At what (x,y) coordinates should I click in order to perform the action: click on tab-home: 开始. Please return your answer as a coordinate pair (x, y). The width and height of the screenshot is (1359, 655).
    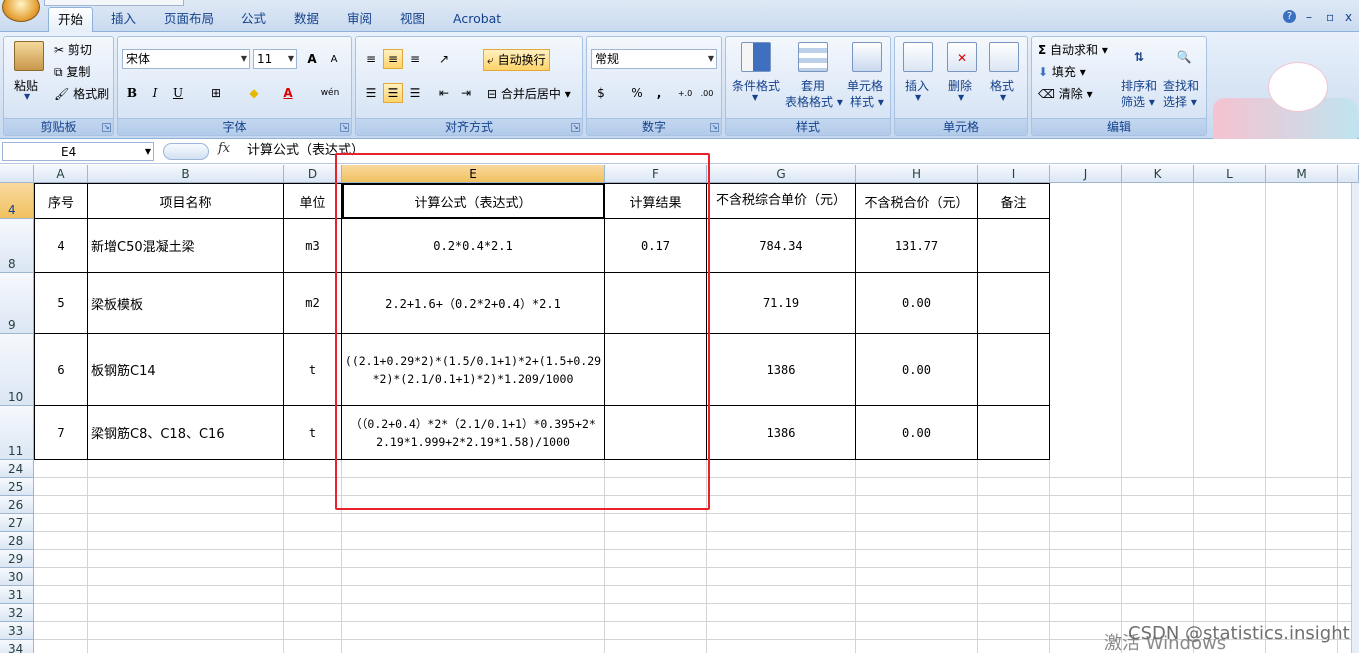
    Looking at the image, I should click on (71, 19).